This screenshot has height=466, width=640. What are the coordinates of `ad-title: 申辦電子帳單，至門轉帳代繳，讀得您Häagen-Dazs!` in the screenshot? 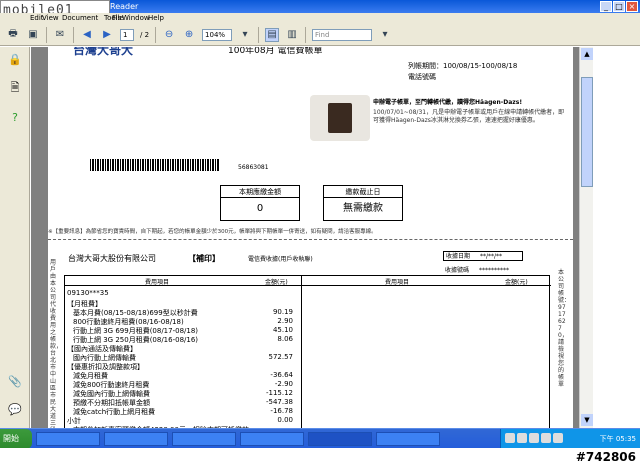 It's located at (448, 102).